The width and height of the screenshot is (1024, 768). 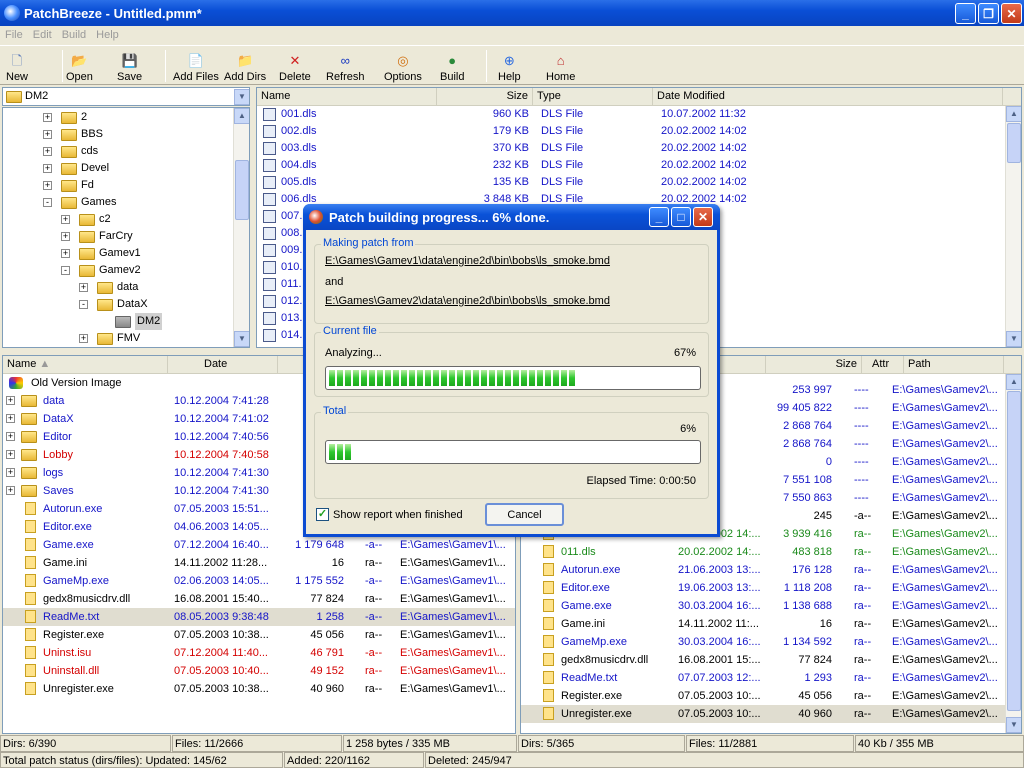 I want to click on open-button: 📂 Open, so click(x=79, y=66).